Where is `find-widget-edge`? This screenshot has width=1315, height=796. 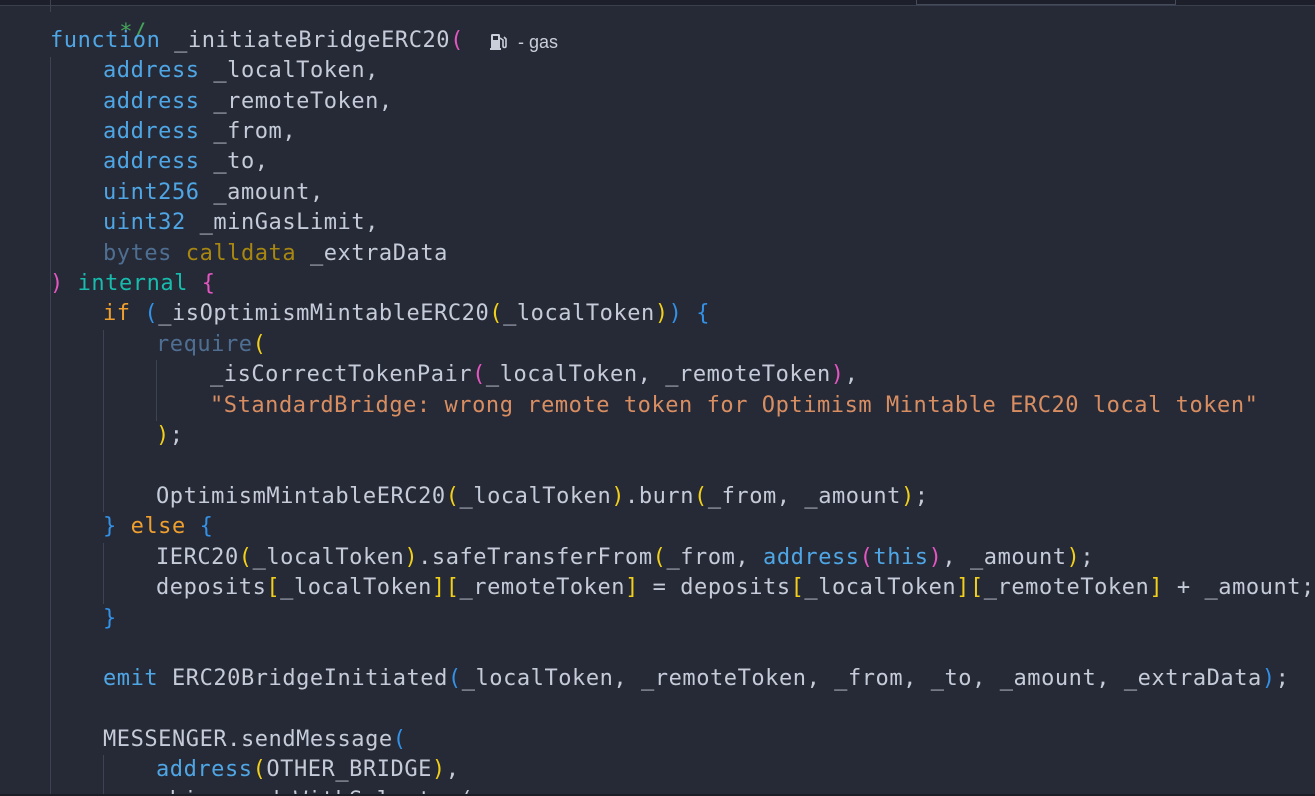
find-widget-edge is located at coordinates (1046, 2).